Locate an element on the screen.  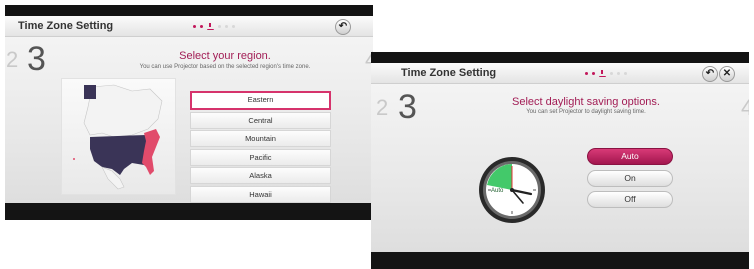
usa-region is located at coordinates (120, 155).